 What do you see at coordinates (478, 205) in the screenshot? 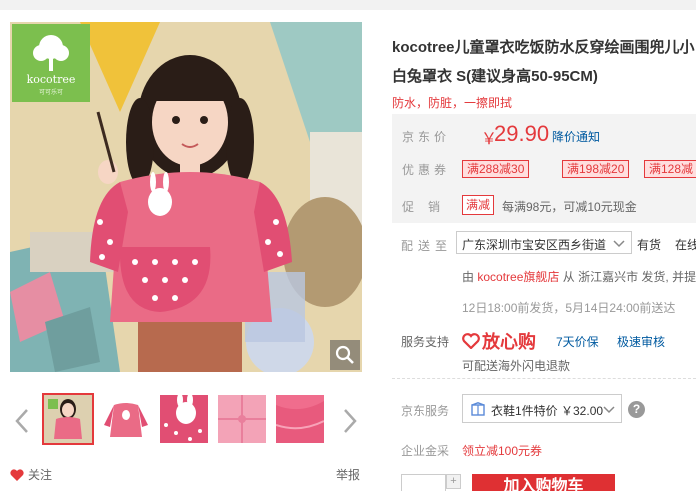
I see `promotion-tag: 满减` at bounding box center [478, 205].